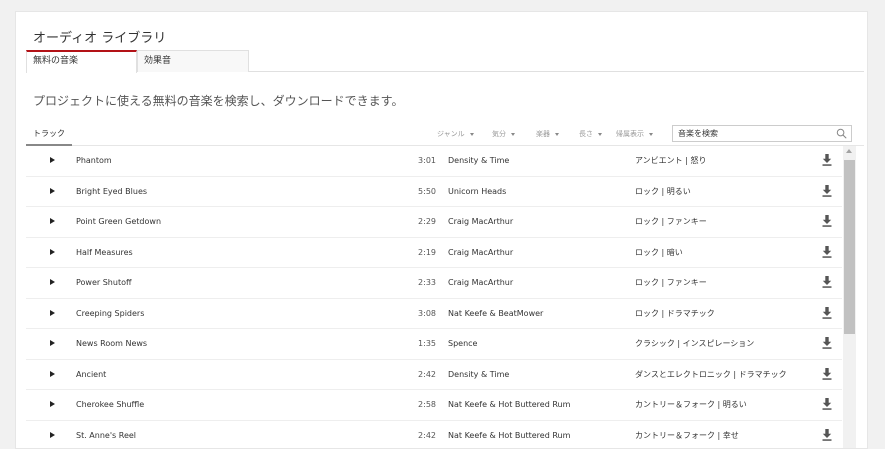  Describe the element at coordinates (462, 344) in the screenshot. I see `track-artist: Spence` at that location.